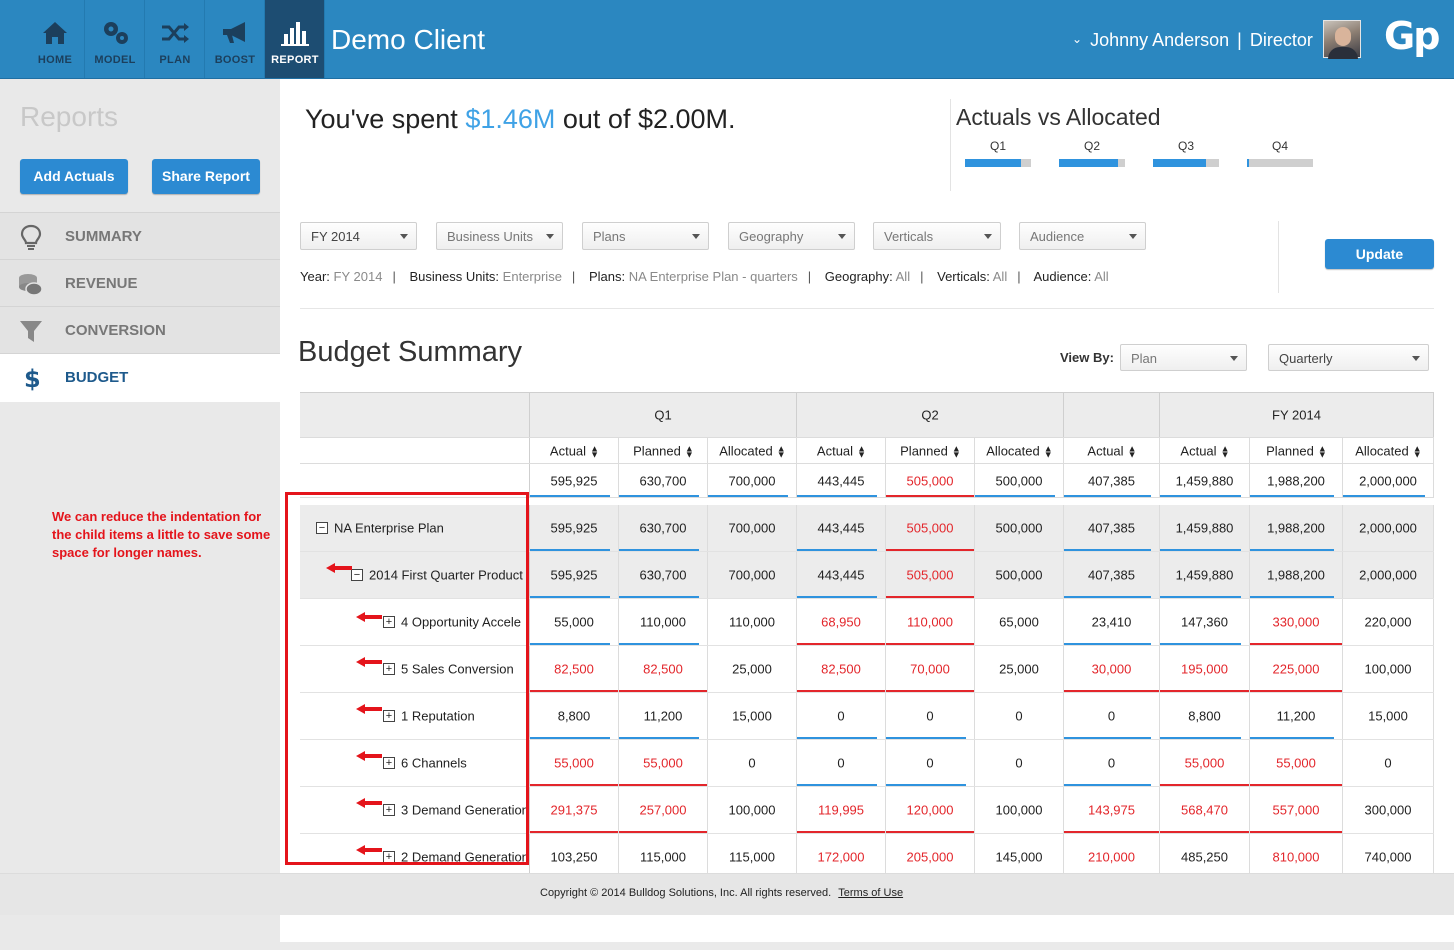 Image resolution: width=1454 pixels, height=950 pixels. I want to click on sidebar-item-budget: $ BUDGET, so click(140, 377).